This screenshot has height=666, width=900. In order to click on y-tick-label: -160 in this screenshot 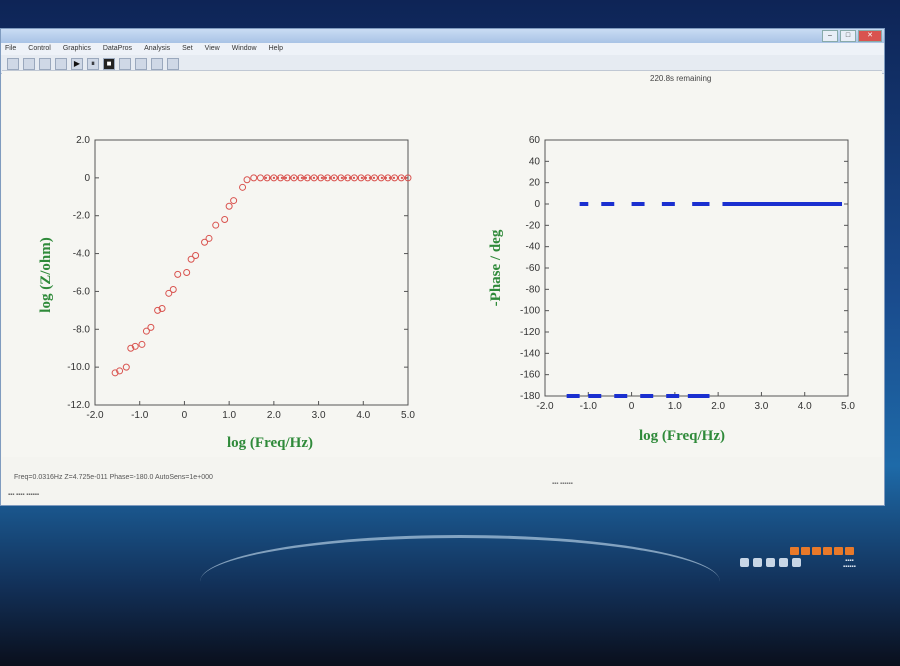, I will do `click(530, 375)`.